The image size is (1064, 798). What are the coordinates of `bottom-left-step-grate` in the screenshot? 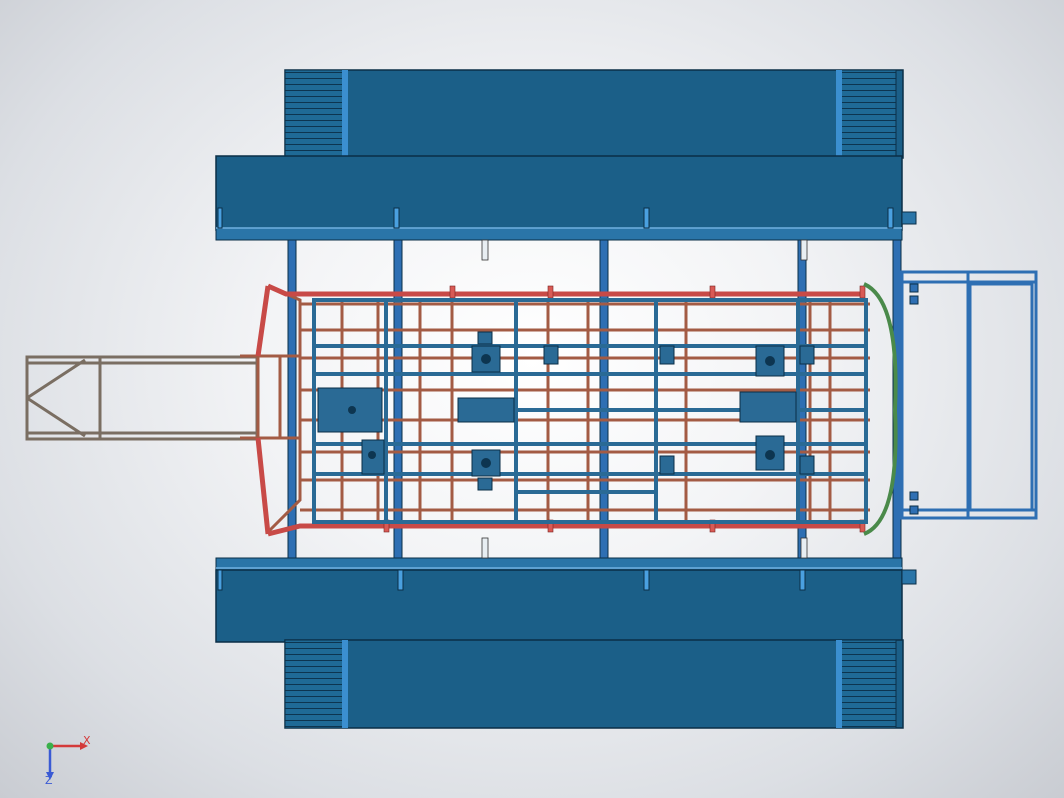 It's located at (314, 684).